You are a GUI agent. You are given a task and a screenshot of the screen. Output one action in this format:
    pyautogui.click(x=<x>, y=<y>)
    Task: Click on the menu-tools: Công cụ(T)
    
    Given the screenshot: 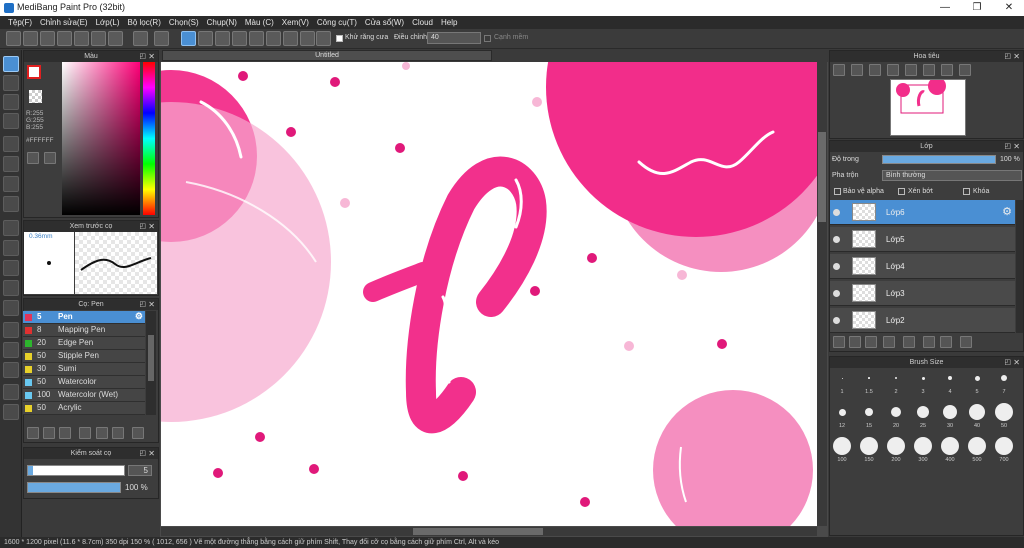 What is the action you would take?
    pyautogui.click(x=337, y=22)
    